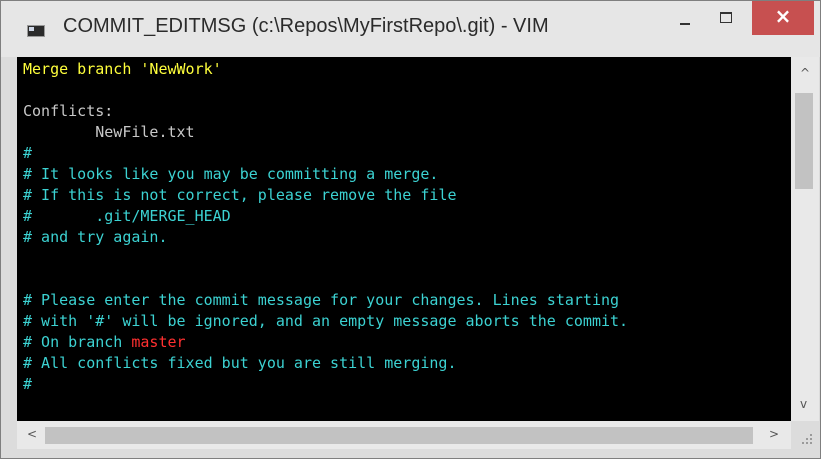 This screenshot has width=821, height=459. I want to click on resize-grip-graphic, so click(807, 439).